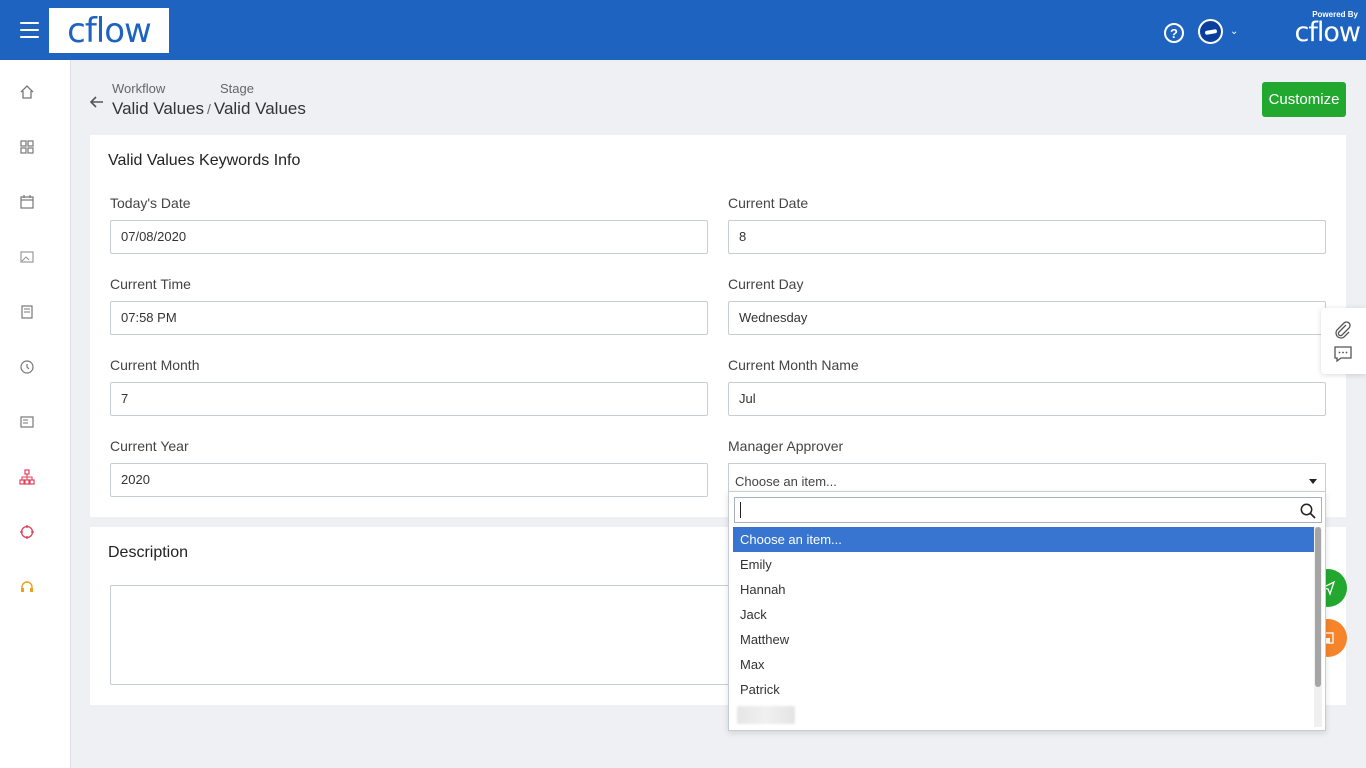  What do you see at coordinates (1024, 614) in the screenshot?
I see `dropdown-option: Jack` at bounding box center [1024, 614].